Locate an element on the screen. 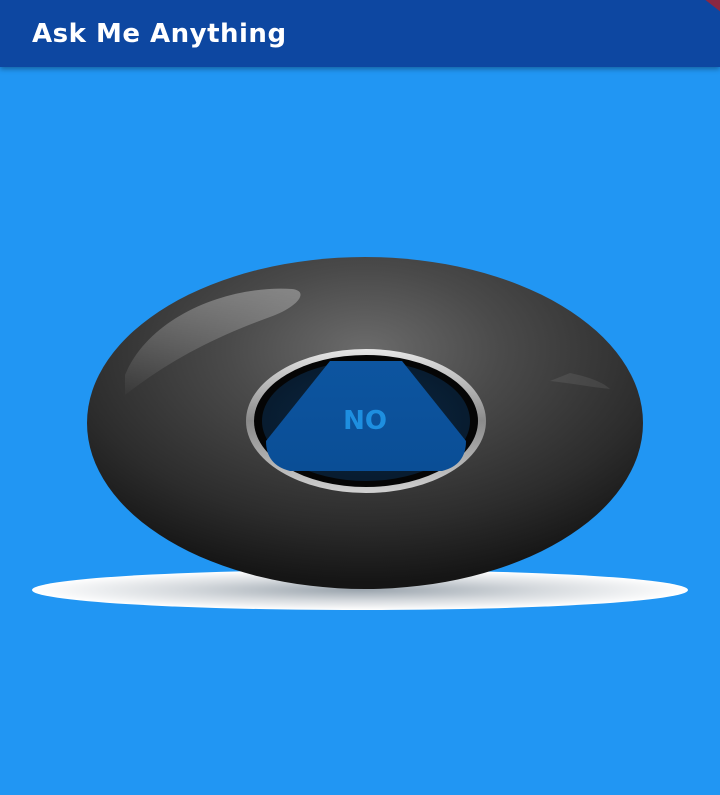 This screenshot has width=720, height=795. answer-text: NO is located at coordinates (365, 421).